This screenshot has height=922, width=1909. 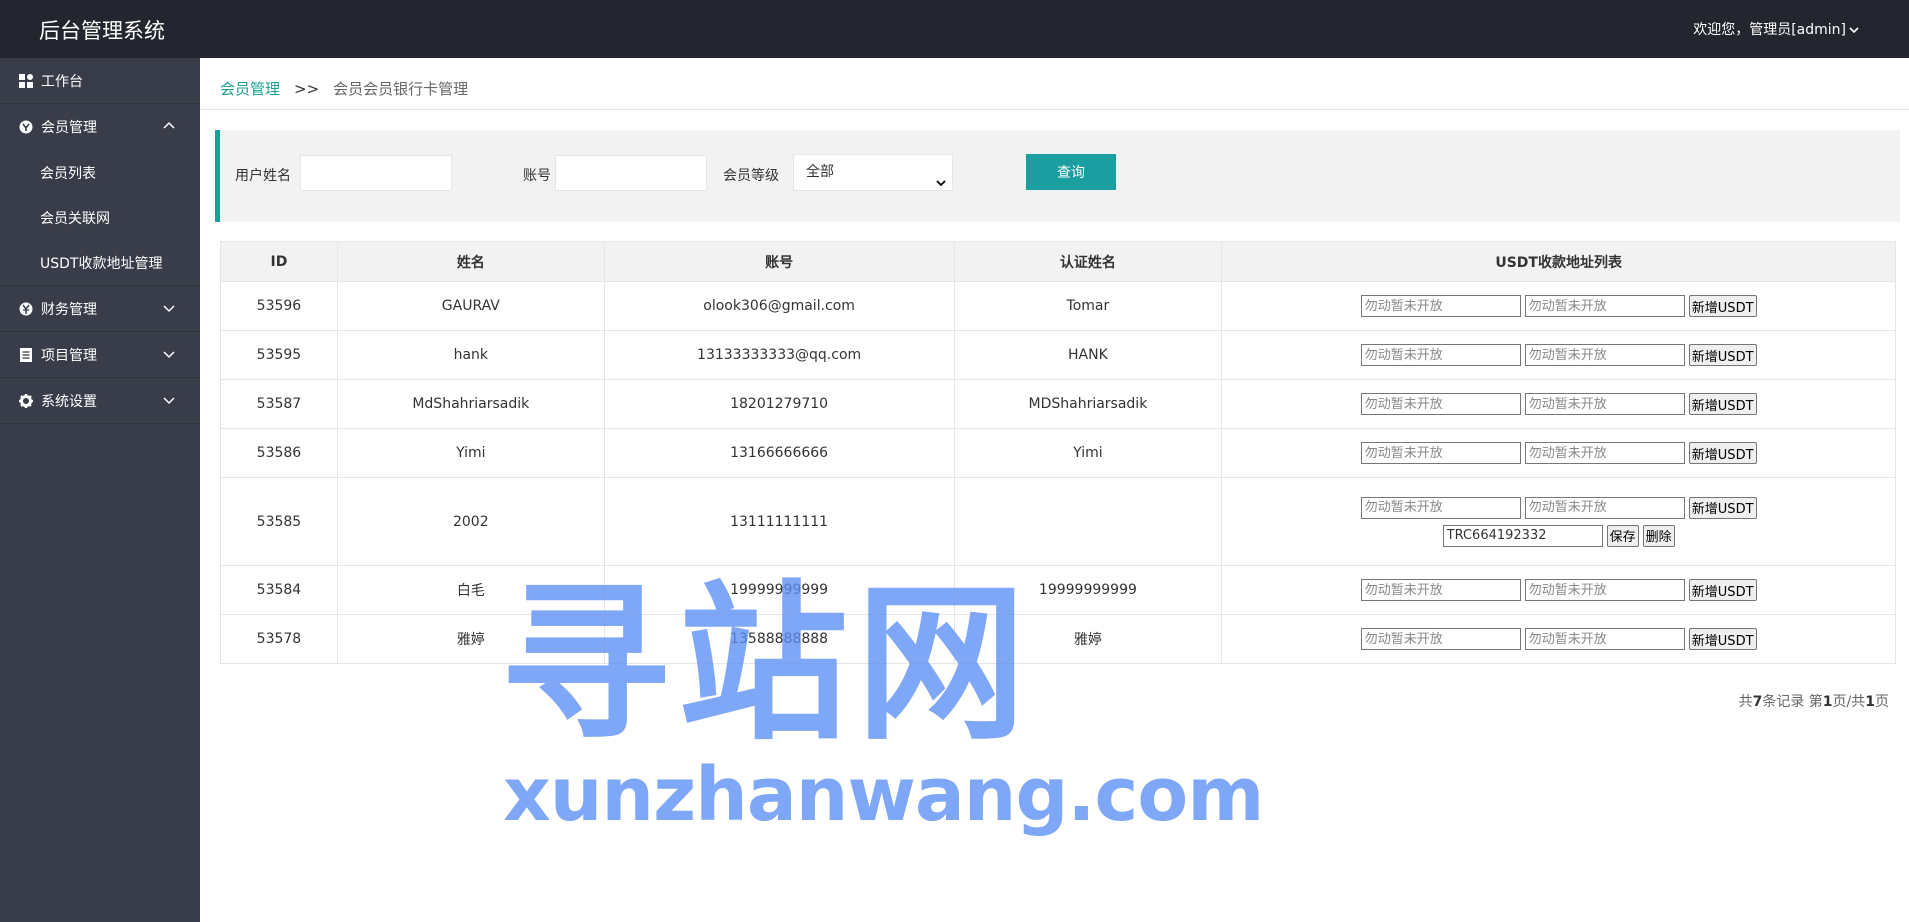 I want to click on pager-middle: 页/共, so click(x=1849, y=702).